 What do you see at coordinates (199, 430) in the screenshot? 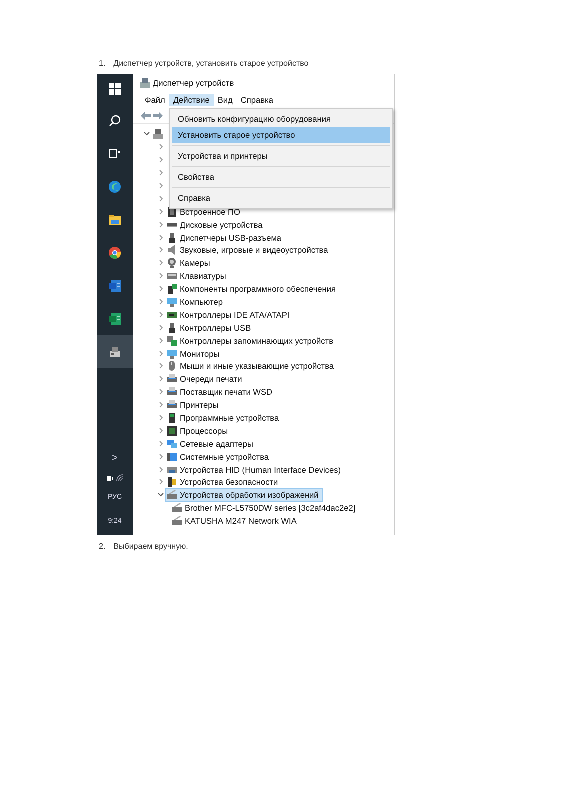
I see `tree-item: Процессоры` at bounding box center [199, 430].